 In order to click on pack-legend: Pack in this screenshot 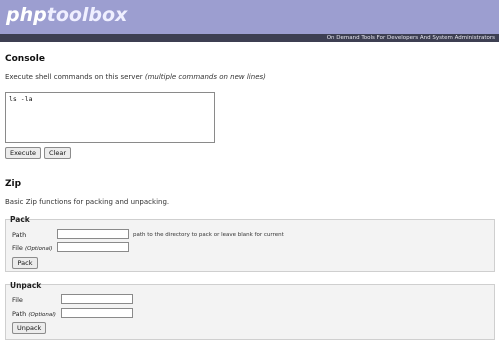, I will do `click(20, 219)`.